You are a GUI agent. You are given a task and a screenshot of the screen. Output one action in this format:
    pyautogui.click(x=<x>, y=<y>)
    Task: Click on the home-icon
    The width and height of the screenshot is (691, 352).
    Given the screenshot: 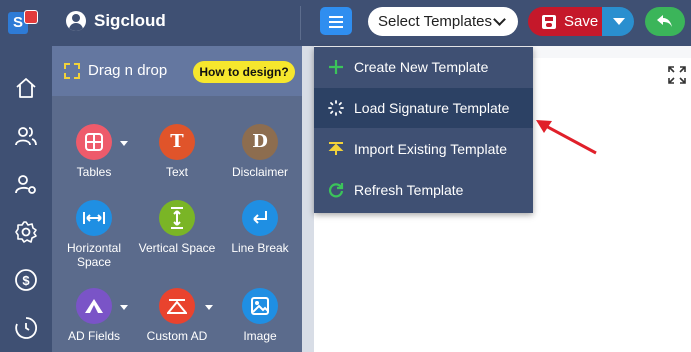 What is the action you would take?
    pyautogui.click(x=26, y=88)
    